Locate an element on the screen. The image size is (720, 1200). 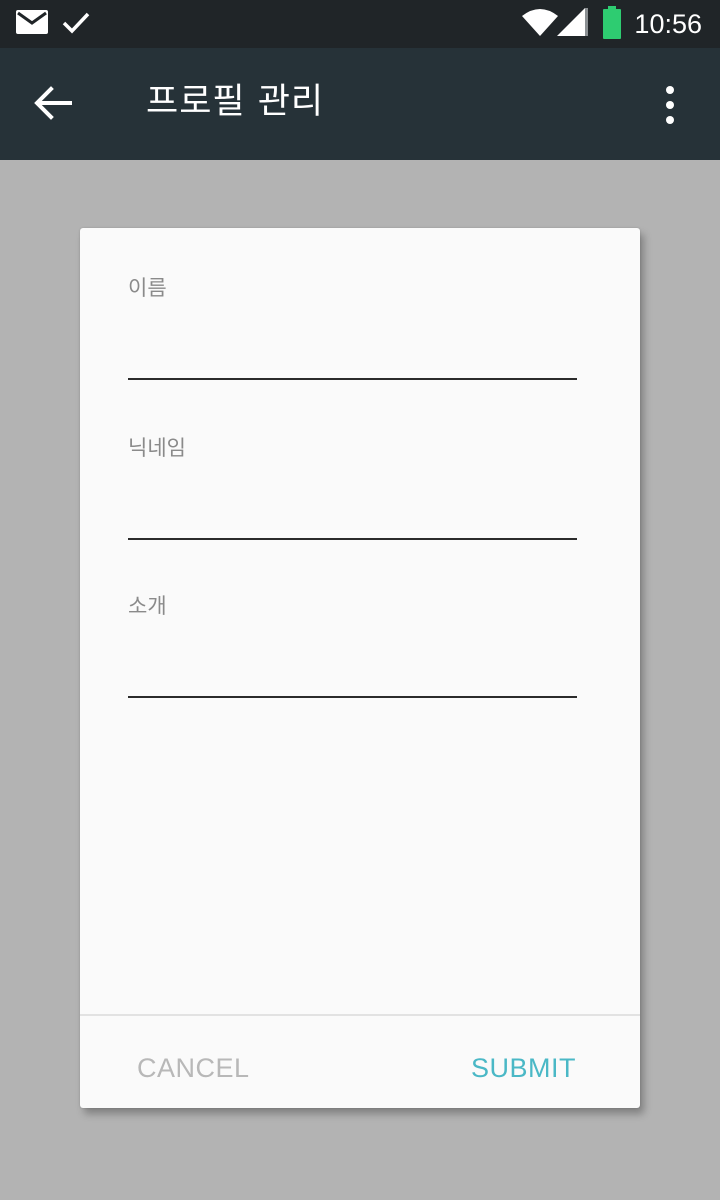
mail-icon is located at coordinates (32, 22).